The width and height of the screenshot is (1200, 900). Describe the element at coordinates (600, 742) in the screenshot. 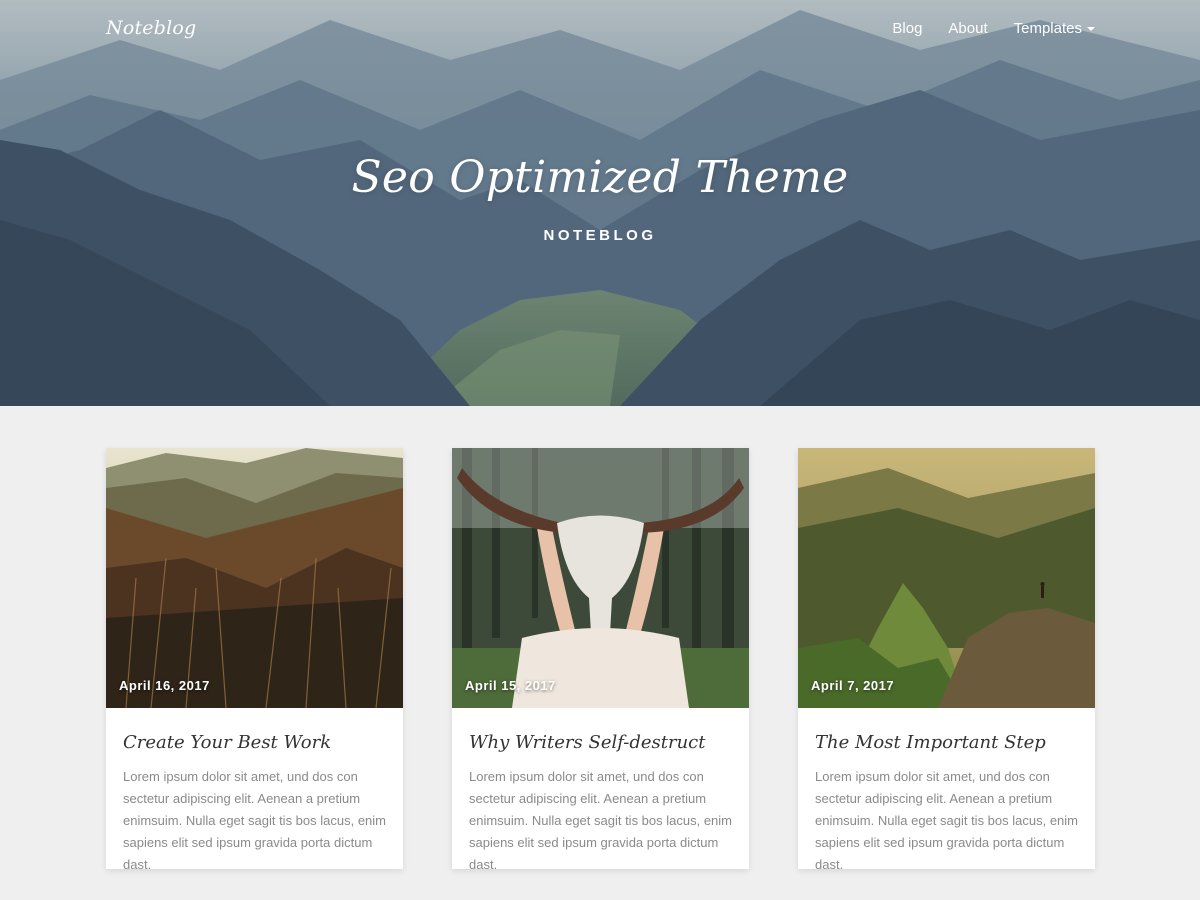

I see `post-title: Why Writers Self-destruct` at that location.